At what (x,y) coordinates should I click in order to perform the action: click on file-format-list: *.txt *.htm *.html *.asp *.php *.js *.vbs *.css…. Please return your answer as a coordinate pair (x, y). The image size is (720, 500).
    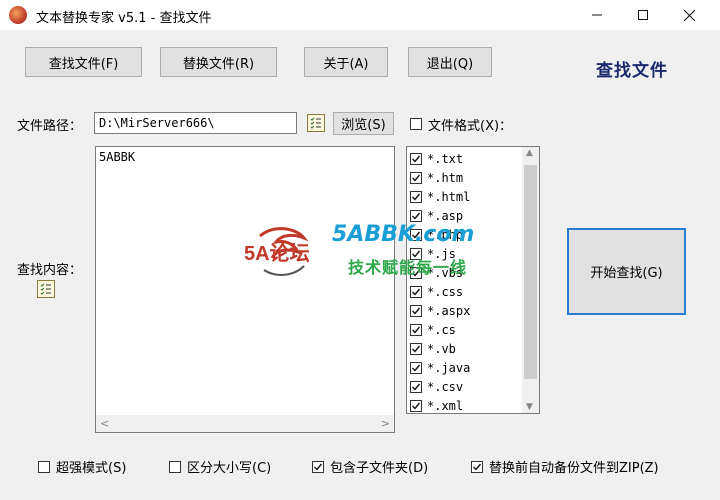
    Looking at the image, I should click on (473, 280).